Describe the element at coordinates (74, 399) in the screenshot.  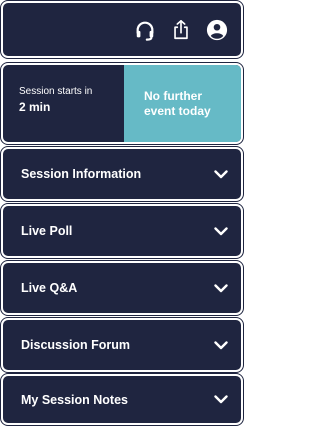
I see `accordion-label: My Session Notes` at that location.